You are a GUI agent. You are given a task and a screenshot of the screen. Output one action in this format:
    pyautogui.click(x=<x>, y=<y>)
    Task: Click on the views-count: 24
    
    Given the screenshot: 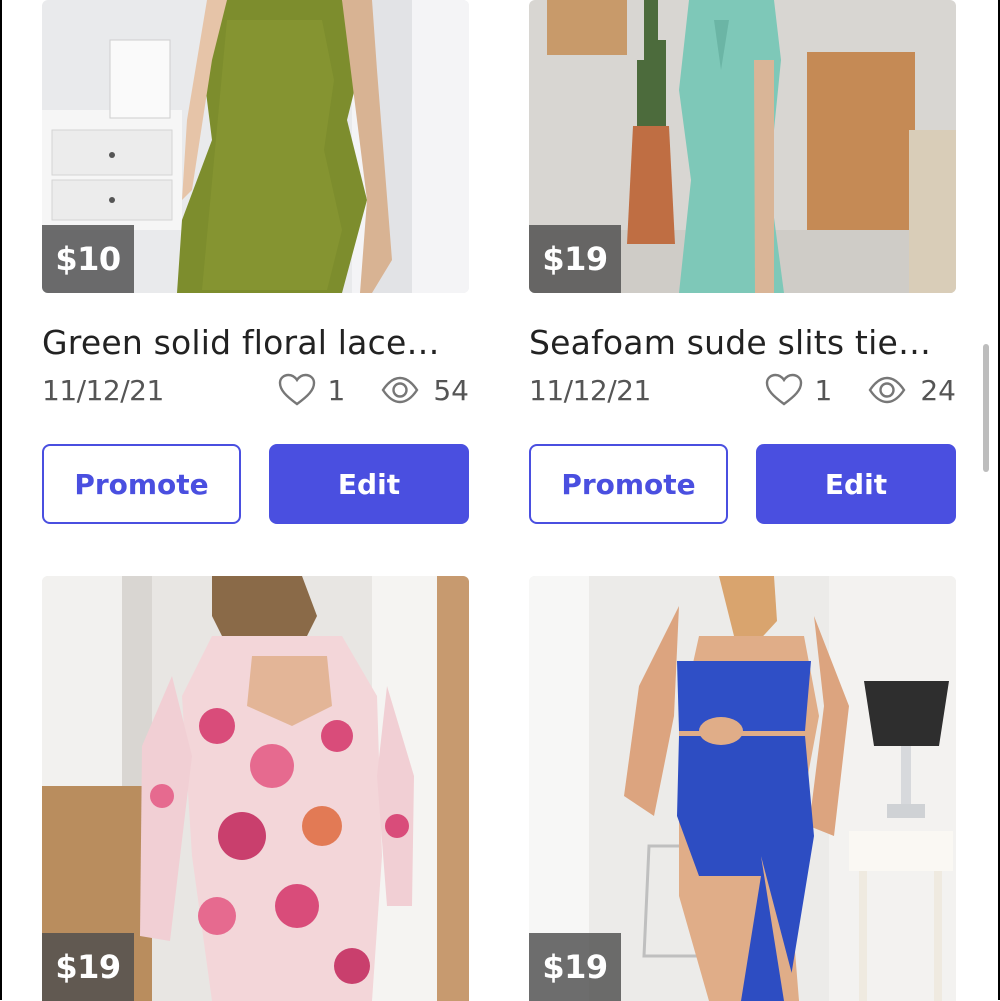 What is the action you would take?
    pyautogui.click(x=938, y=390)
    